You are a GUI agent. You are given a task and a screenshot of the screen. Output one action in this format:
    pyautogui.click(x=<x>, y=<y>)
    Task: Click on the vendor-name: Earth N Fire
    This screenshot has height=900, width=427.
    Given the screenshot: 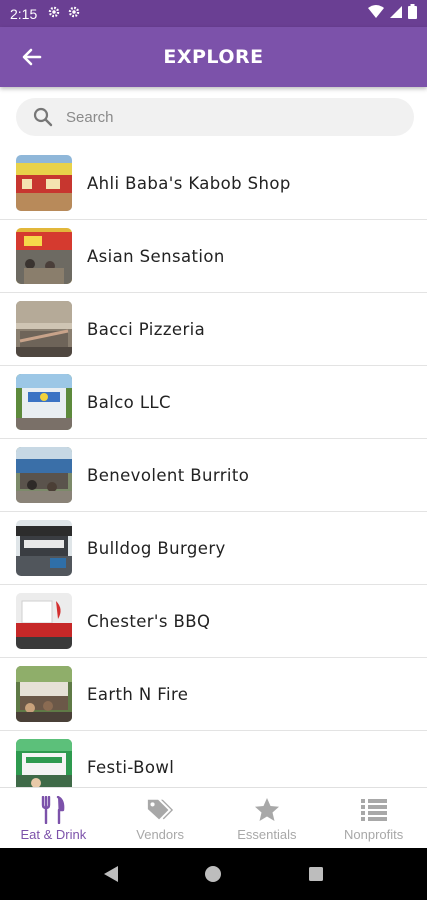 What is the action you would take?
    pyautogui.click(x=138, y=694)
    